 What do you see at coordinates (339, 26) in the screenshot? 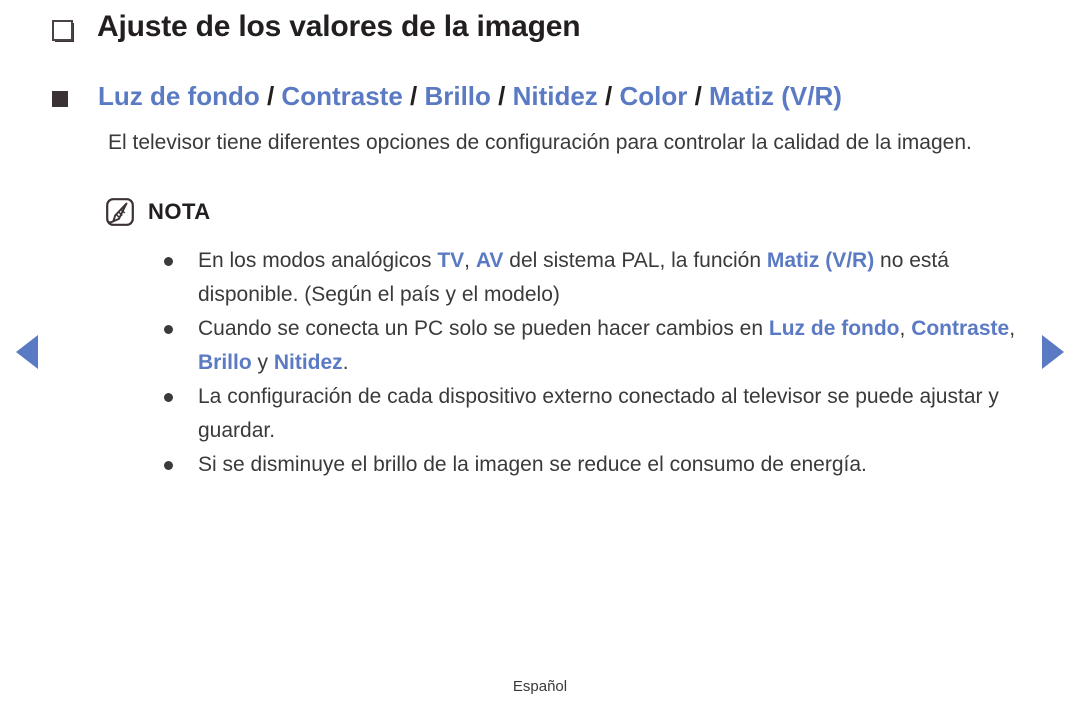
I see `page-title: Ajuste de los valores de la imagen` at bounding box center [339, 26].